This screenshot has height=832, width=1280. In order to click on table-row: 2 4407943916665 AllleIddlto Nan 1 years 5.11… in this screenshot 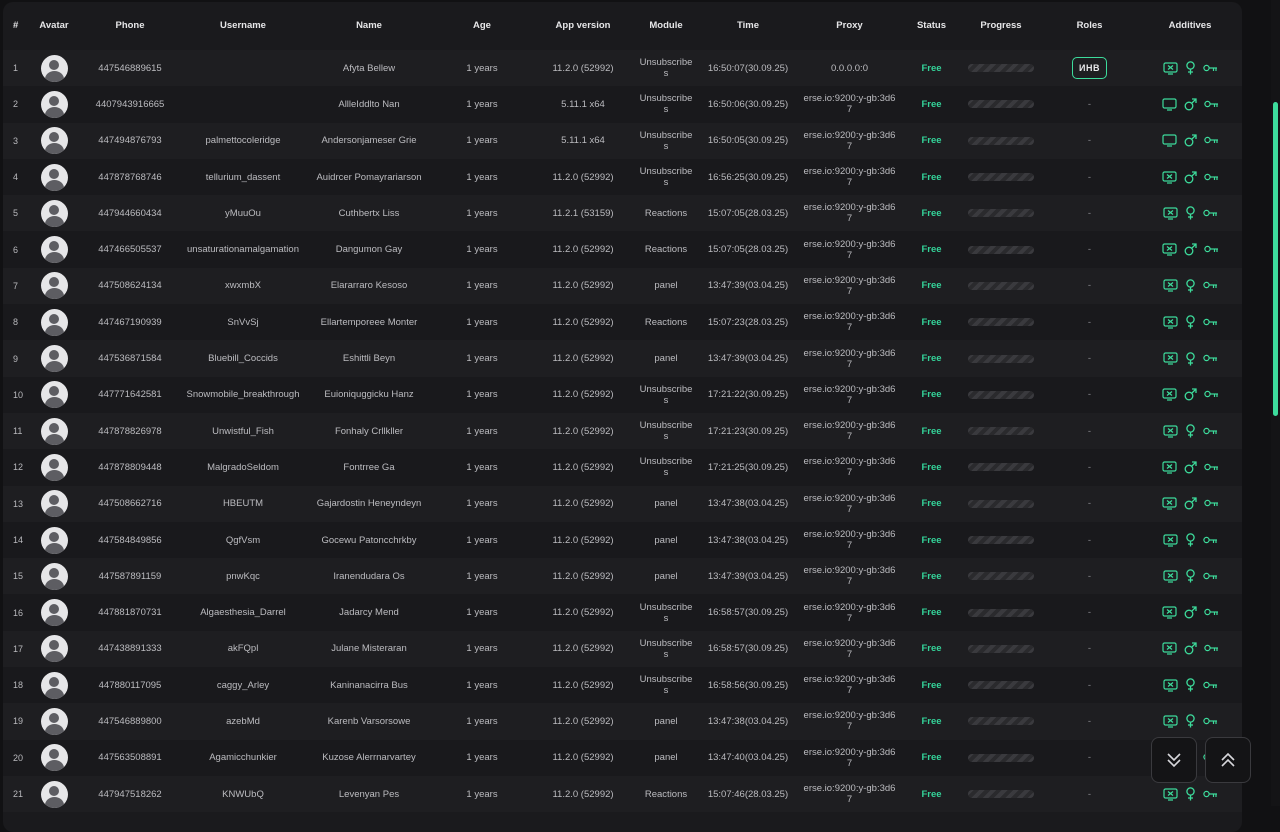, I will do `click(622, 104)`.